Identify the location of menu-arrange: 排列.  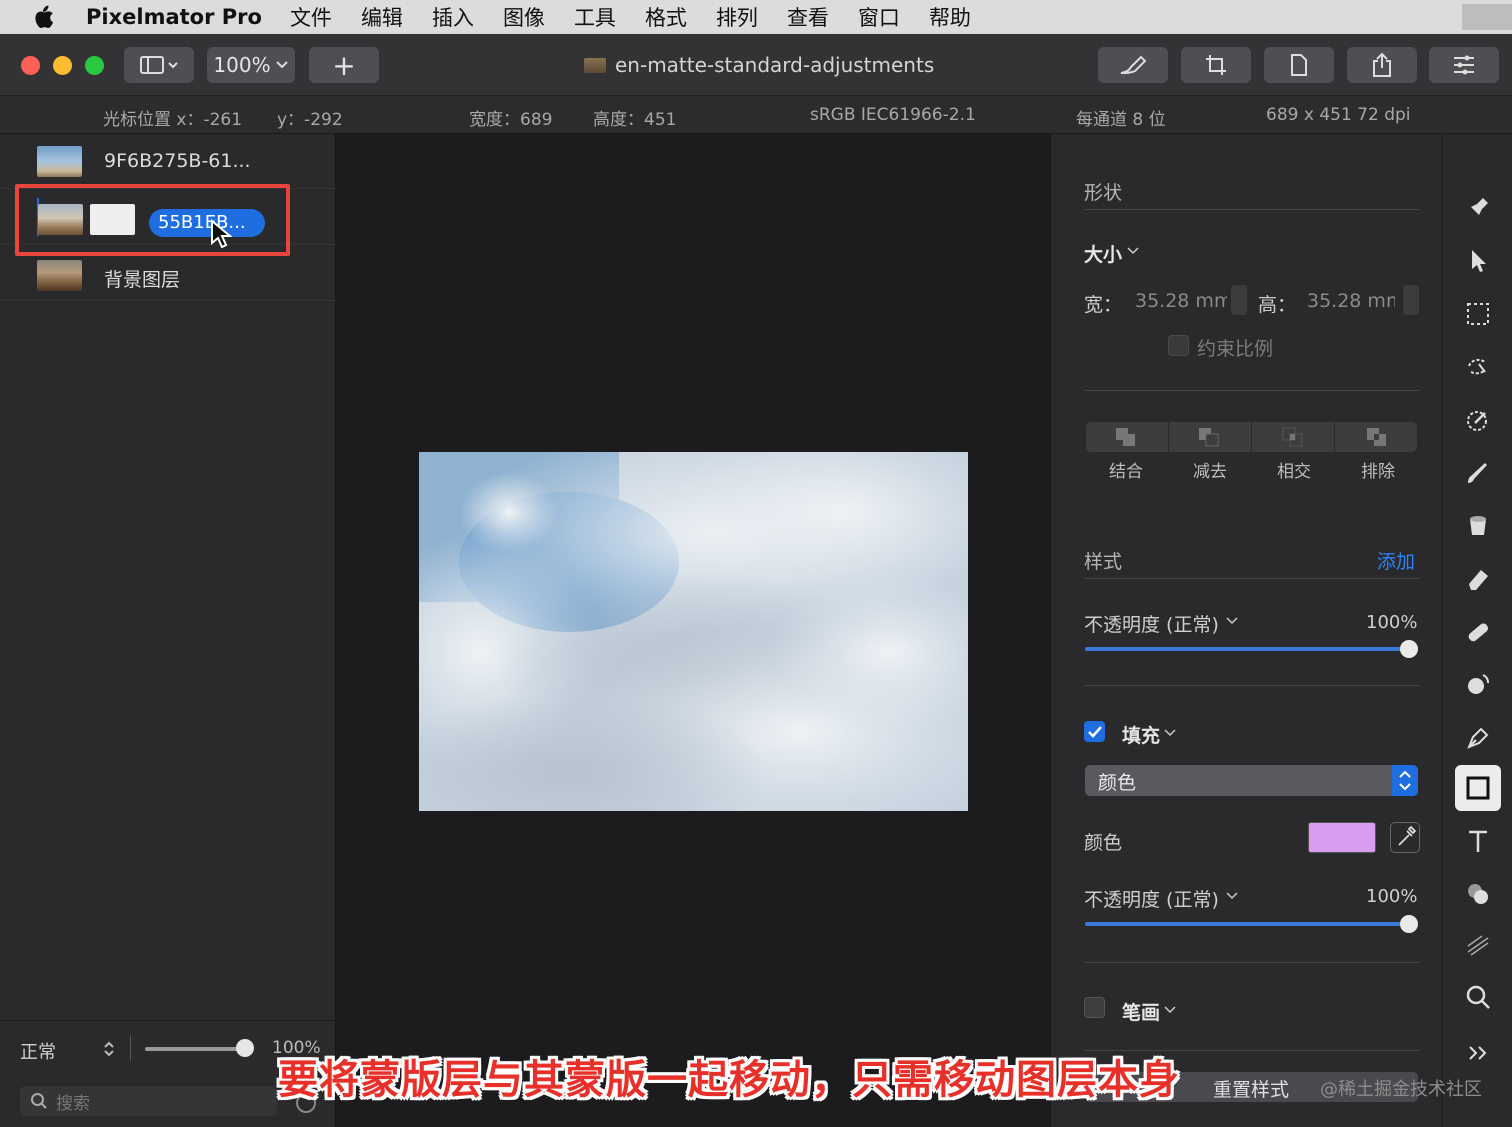
(737, 17).